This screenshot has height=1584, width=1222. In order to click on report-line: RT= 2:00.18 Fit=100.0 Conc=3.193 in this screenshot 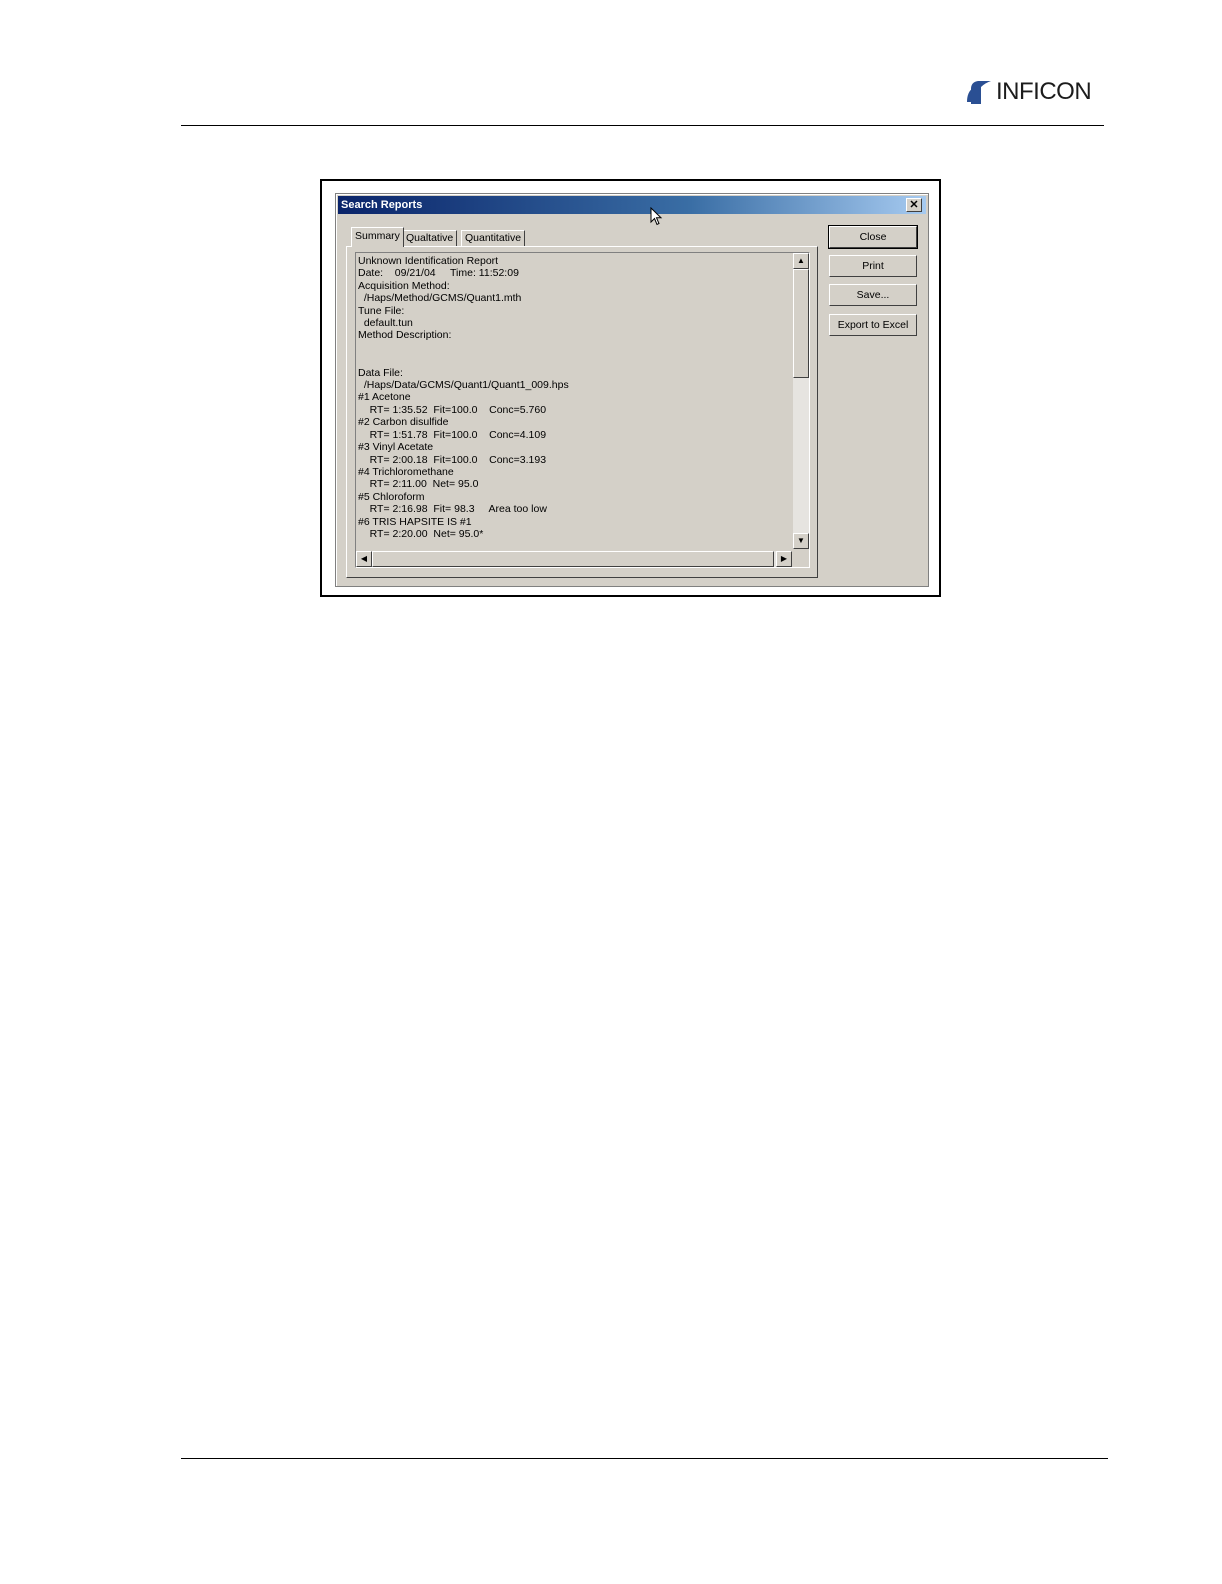, I will do `click(452, 459)`.